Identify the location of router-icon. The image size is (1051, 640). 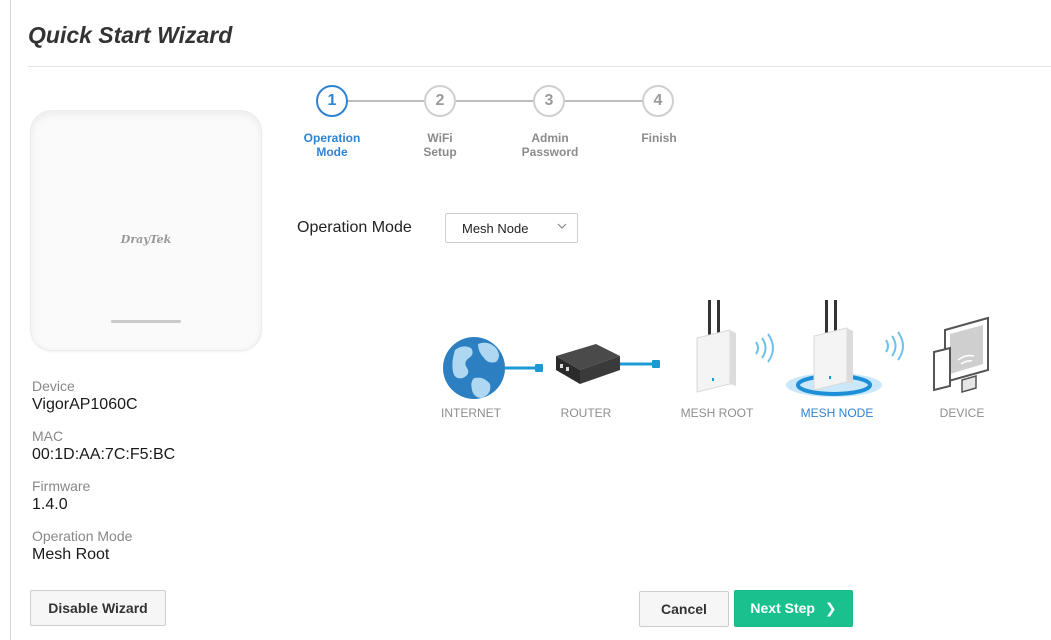
(588, 364).